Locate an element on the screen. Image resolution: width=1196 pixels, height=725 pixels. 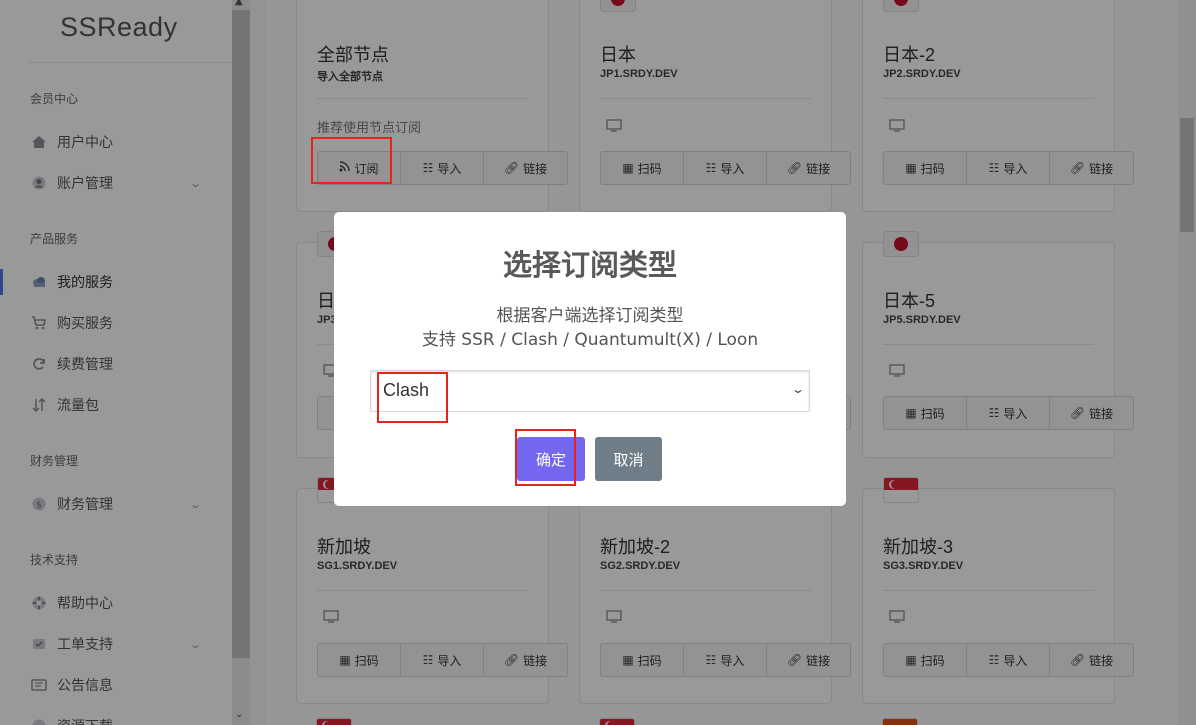
highlight-select is located at coordinates (412, 397).